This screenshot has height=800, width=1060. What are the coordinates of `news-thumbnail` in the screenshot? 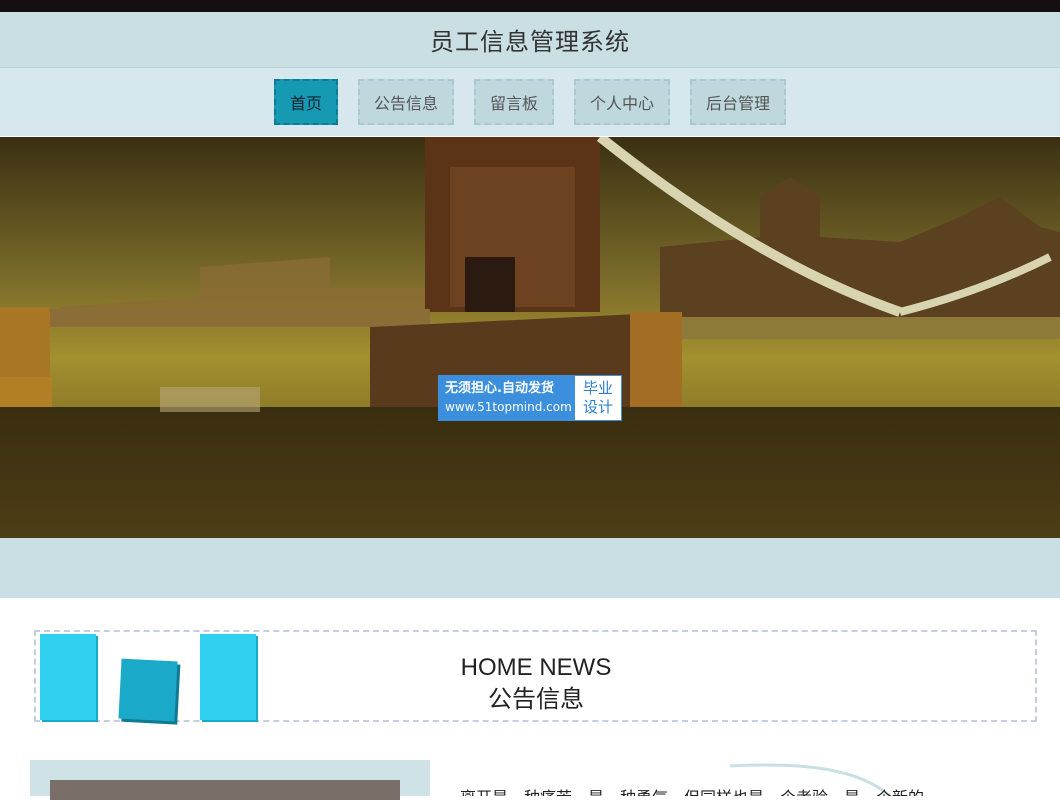 It's located at (225, 790).